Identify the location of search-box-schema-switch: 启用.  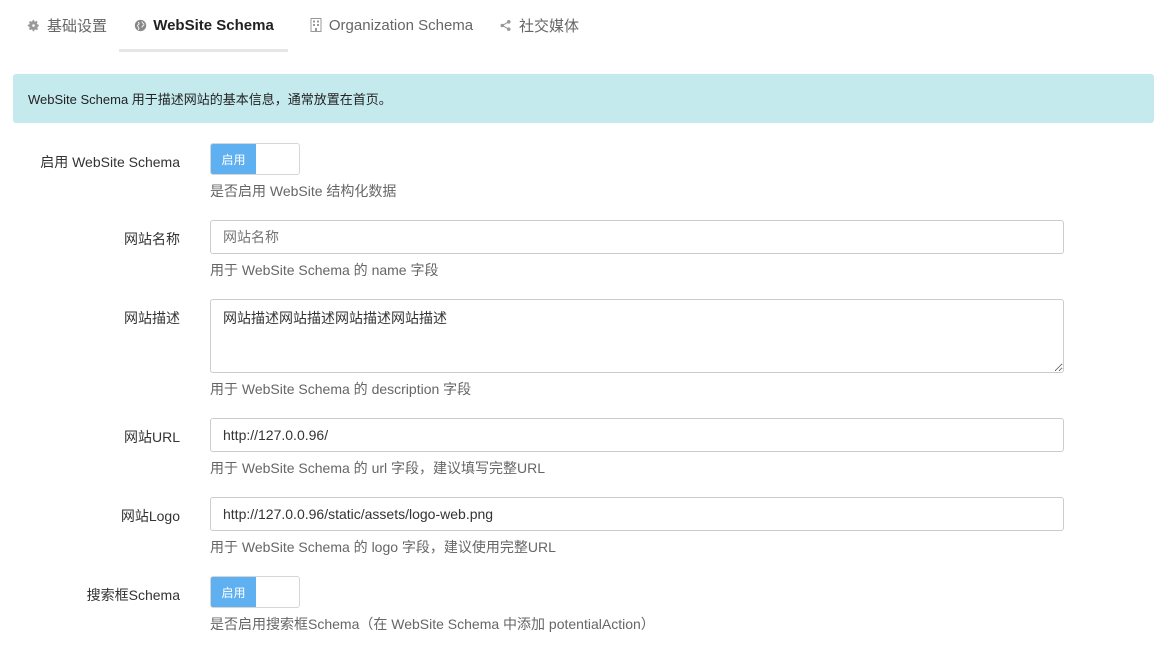
(255, 592).